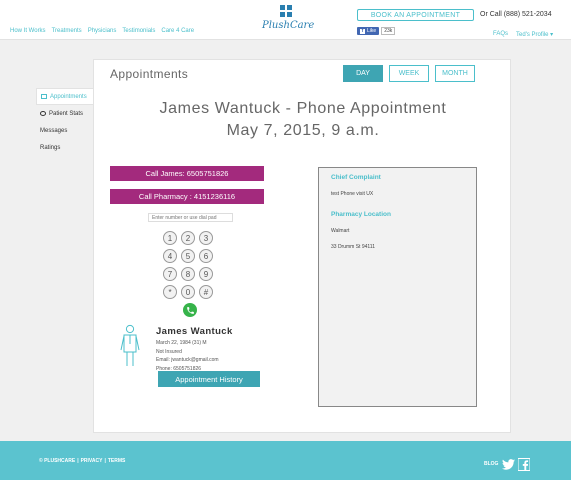  What do you see at coordinates (170, 274) in the screenshot?
I see `dial-key-7: 7` at bounding box center [170, 274].